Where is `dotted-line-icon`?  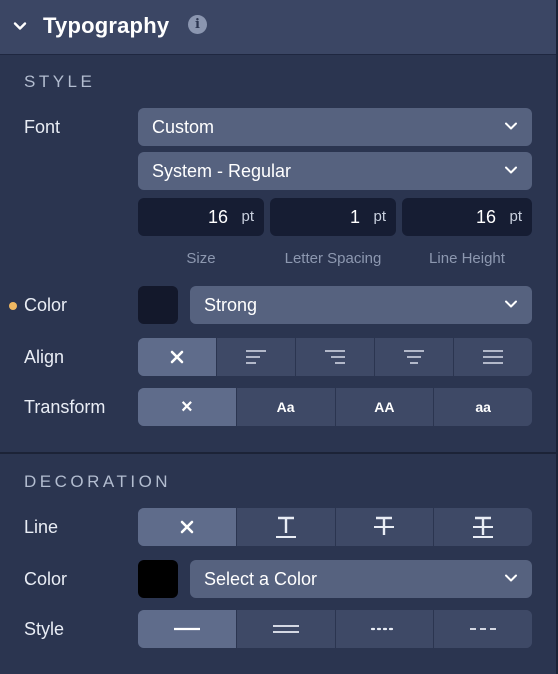 dotted-line-icon is located at coordinates (384, 629).